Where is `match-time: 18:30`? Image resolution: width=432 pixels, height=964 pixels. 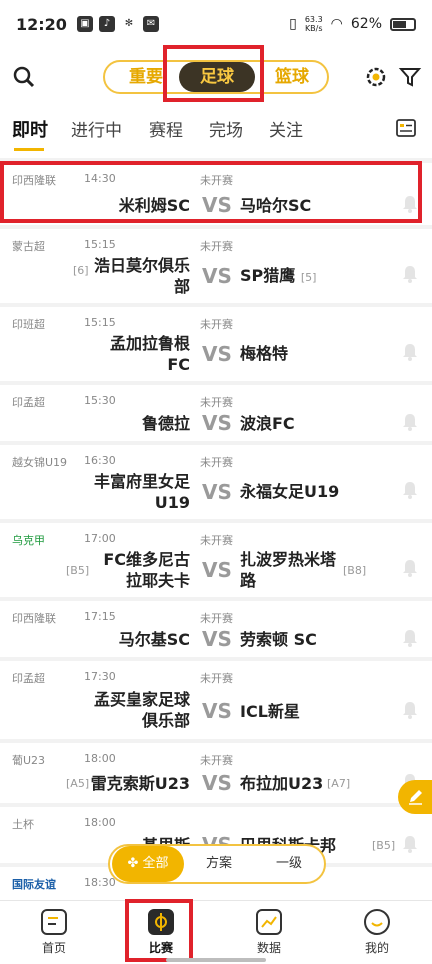 match-time: 18:30 is located at coordinates (100, 882).